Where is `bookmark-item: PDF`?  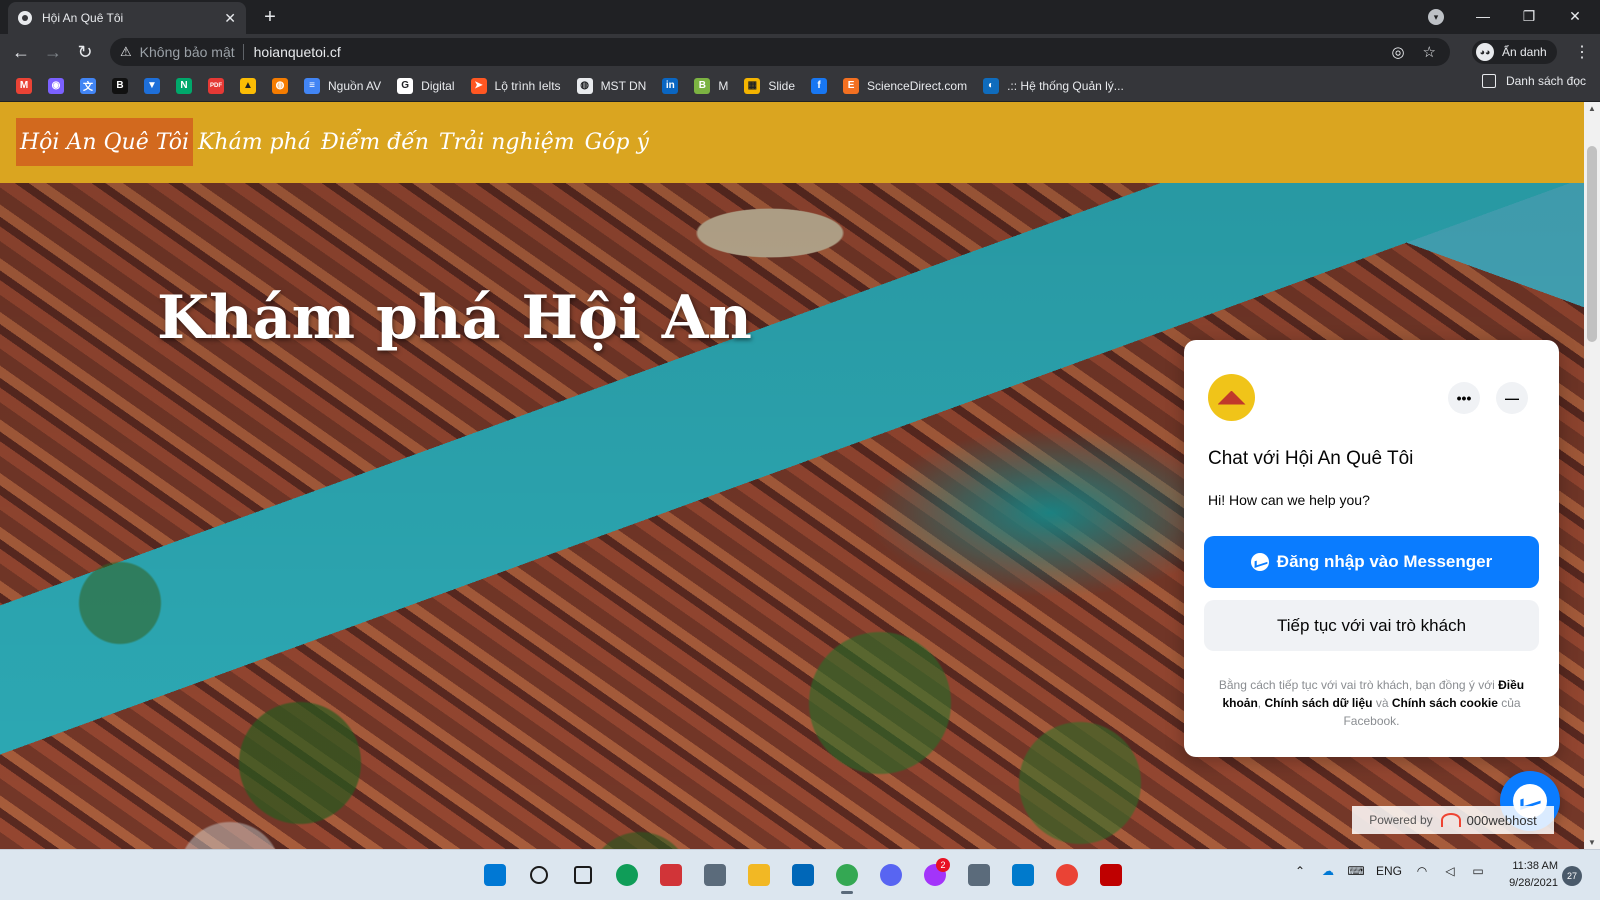 bookmark-item: PDF is located at coordinates (216, 86).